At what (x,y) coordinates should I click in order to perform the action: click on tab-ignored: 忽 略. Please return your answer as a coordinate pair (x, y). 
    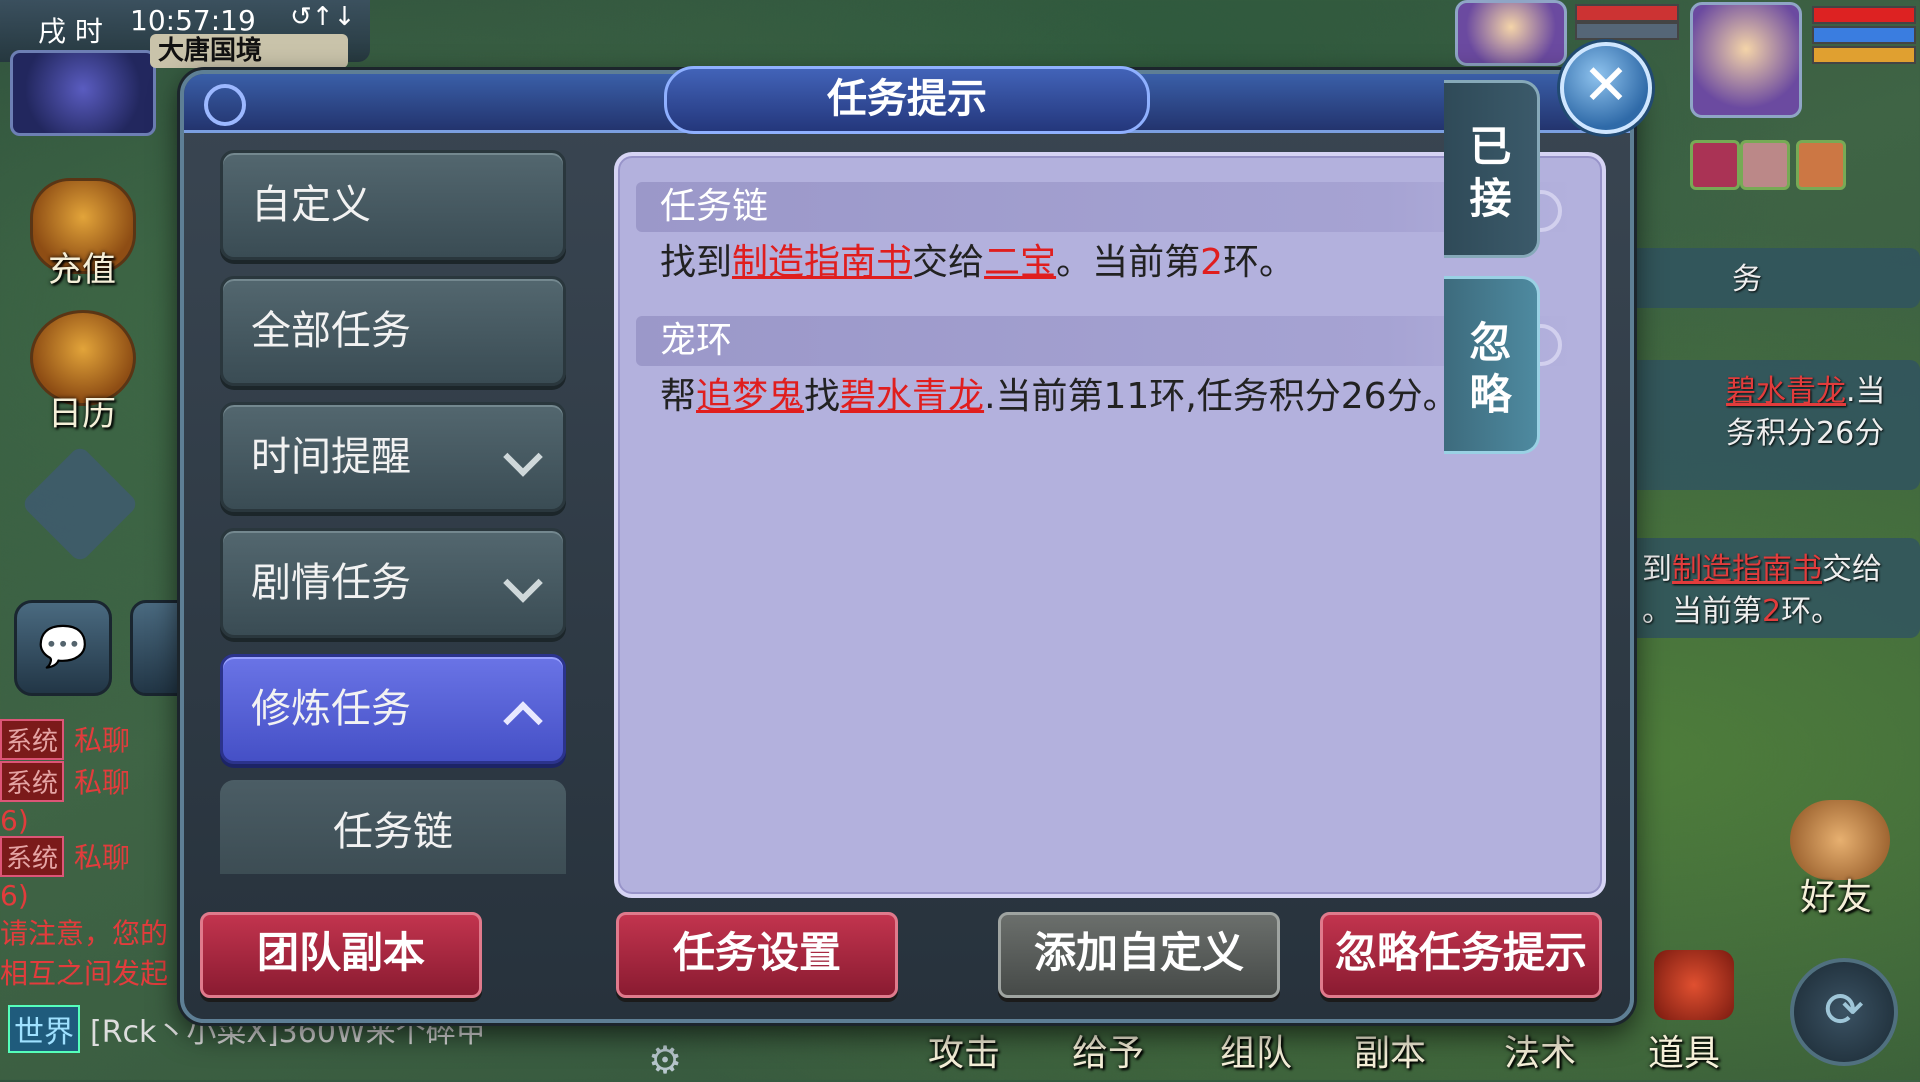
    Looking at the image, I should click on (1492, 365).